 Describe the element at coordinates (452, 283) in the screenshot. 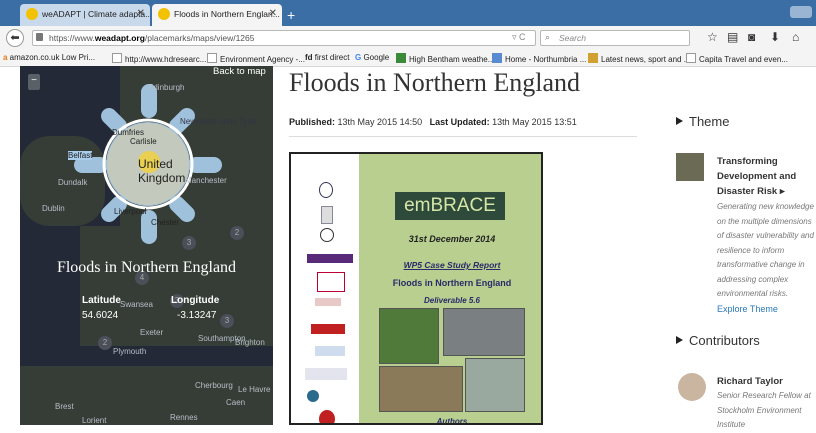

I see `cover-subtitle: Floods in Northern England` at that location.